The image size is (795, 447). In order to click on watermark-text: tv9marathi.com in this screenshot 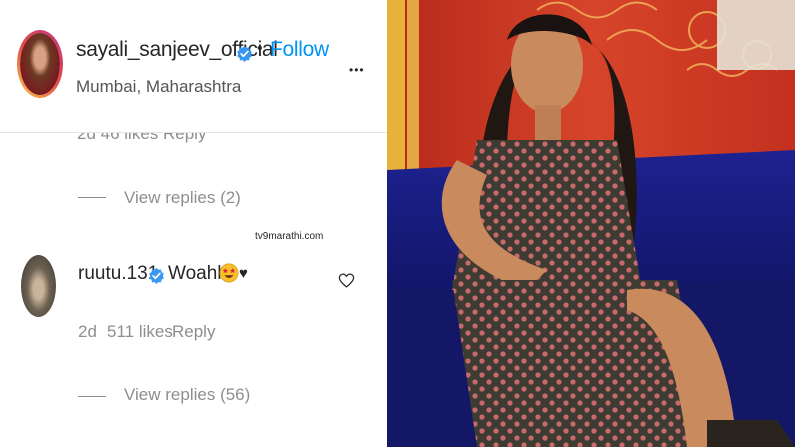, I will do `click(289, 236)`.